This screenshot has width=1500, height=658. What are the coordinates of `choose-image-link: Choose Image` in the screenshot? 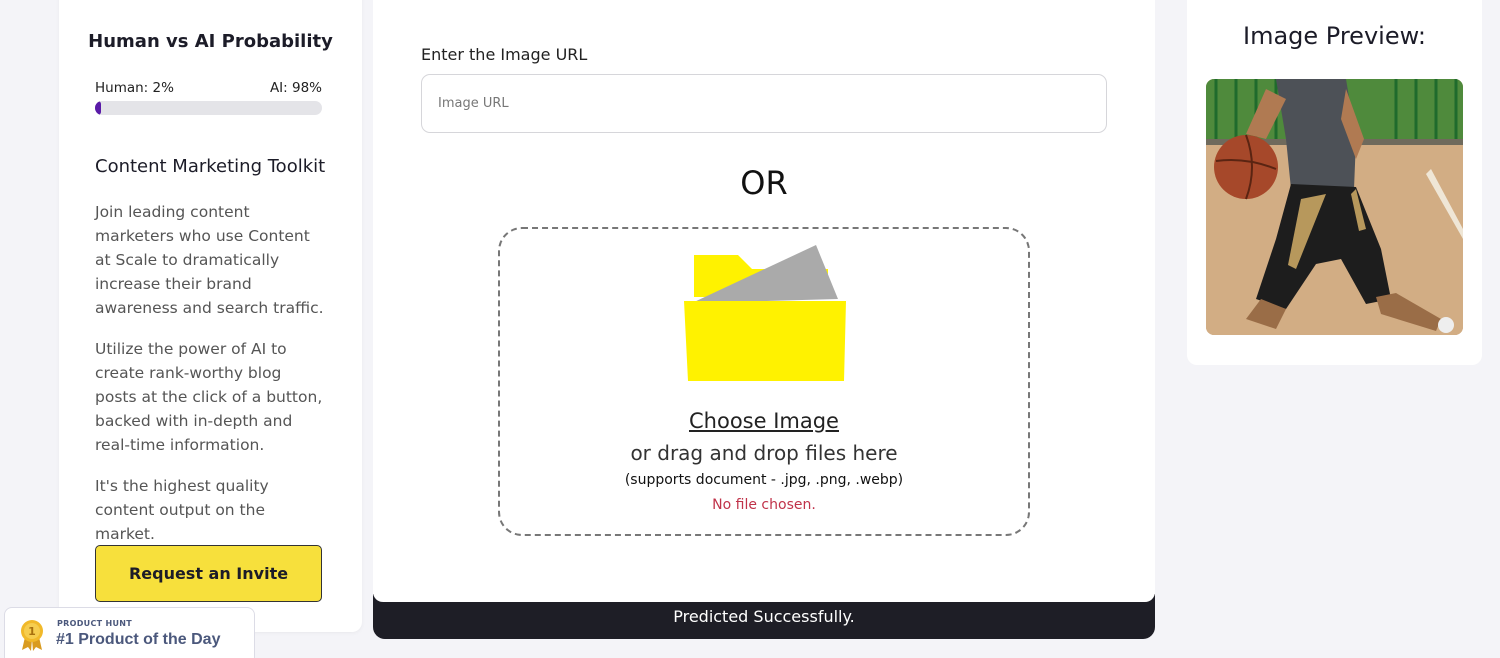 It's located at (764, 421).